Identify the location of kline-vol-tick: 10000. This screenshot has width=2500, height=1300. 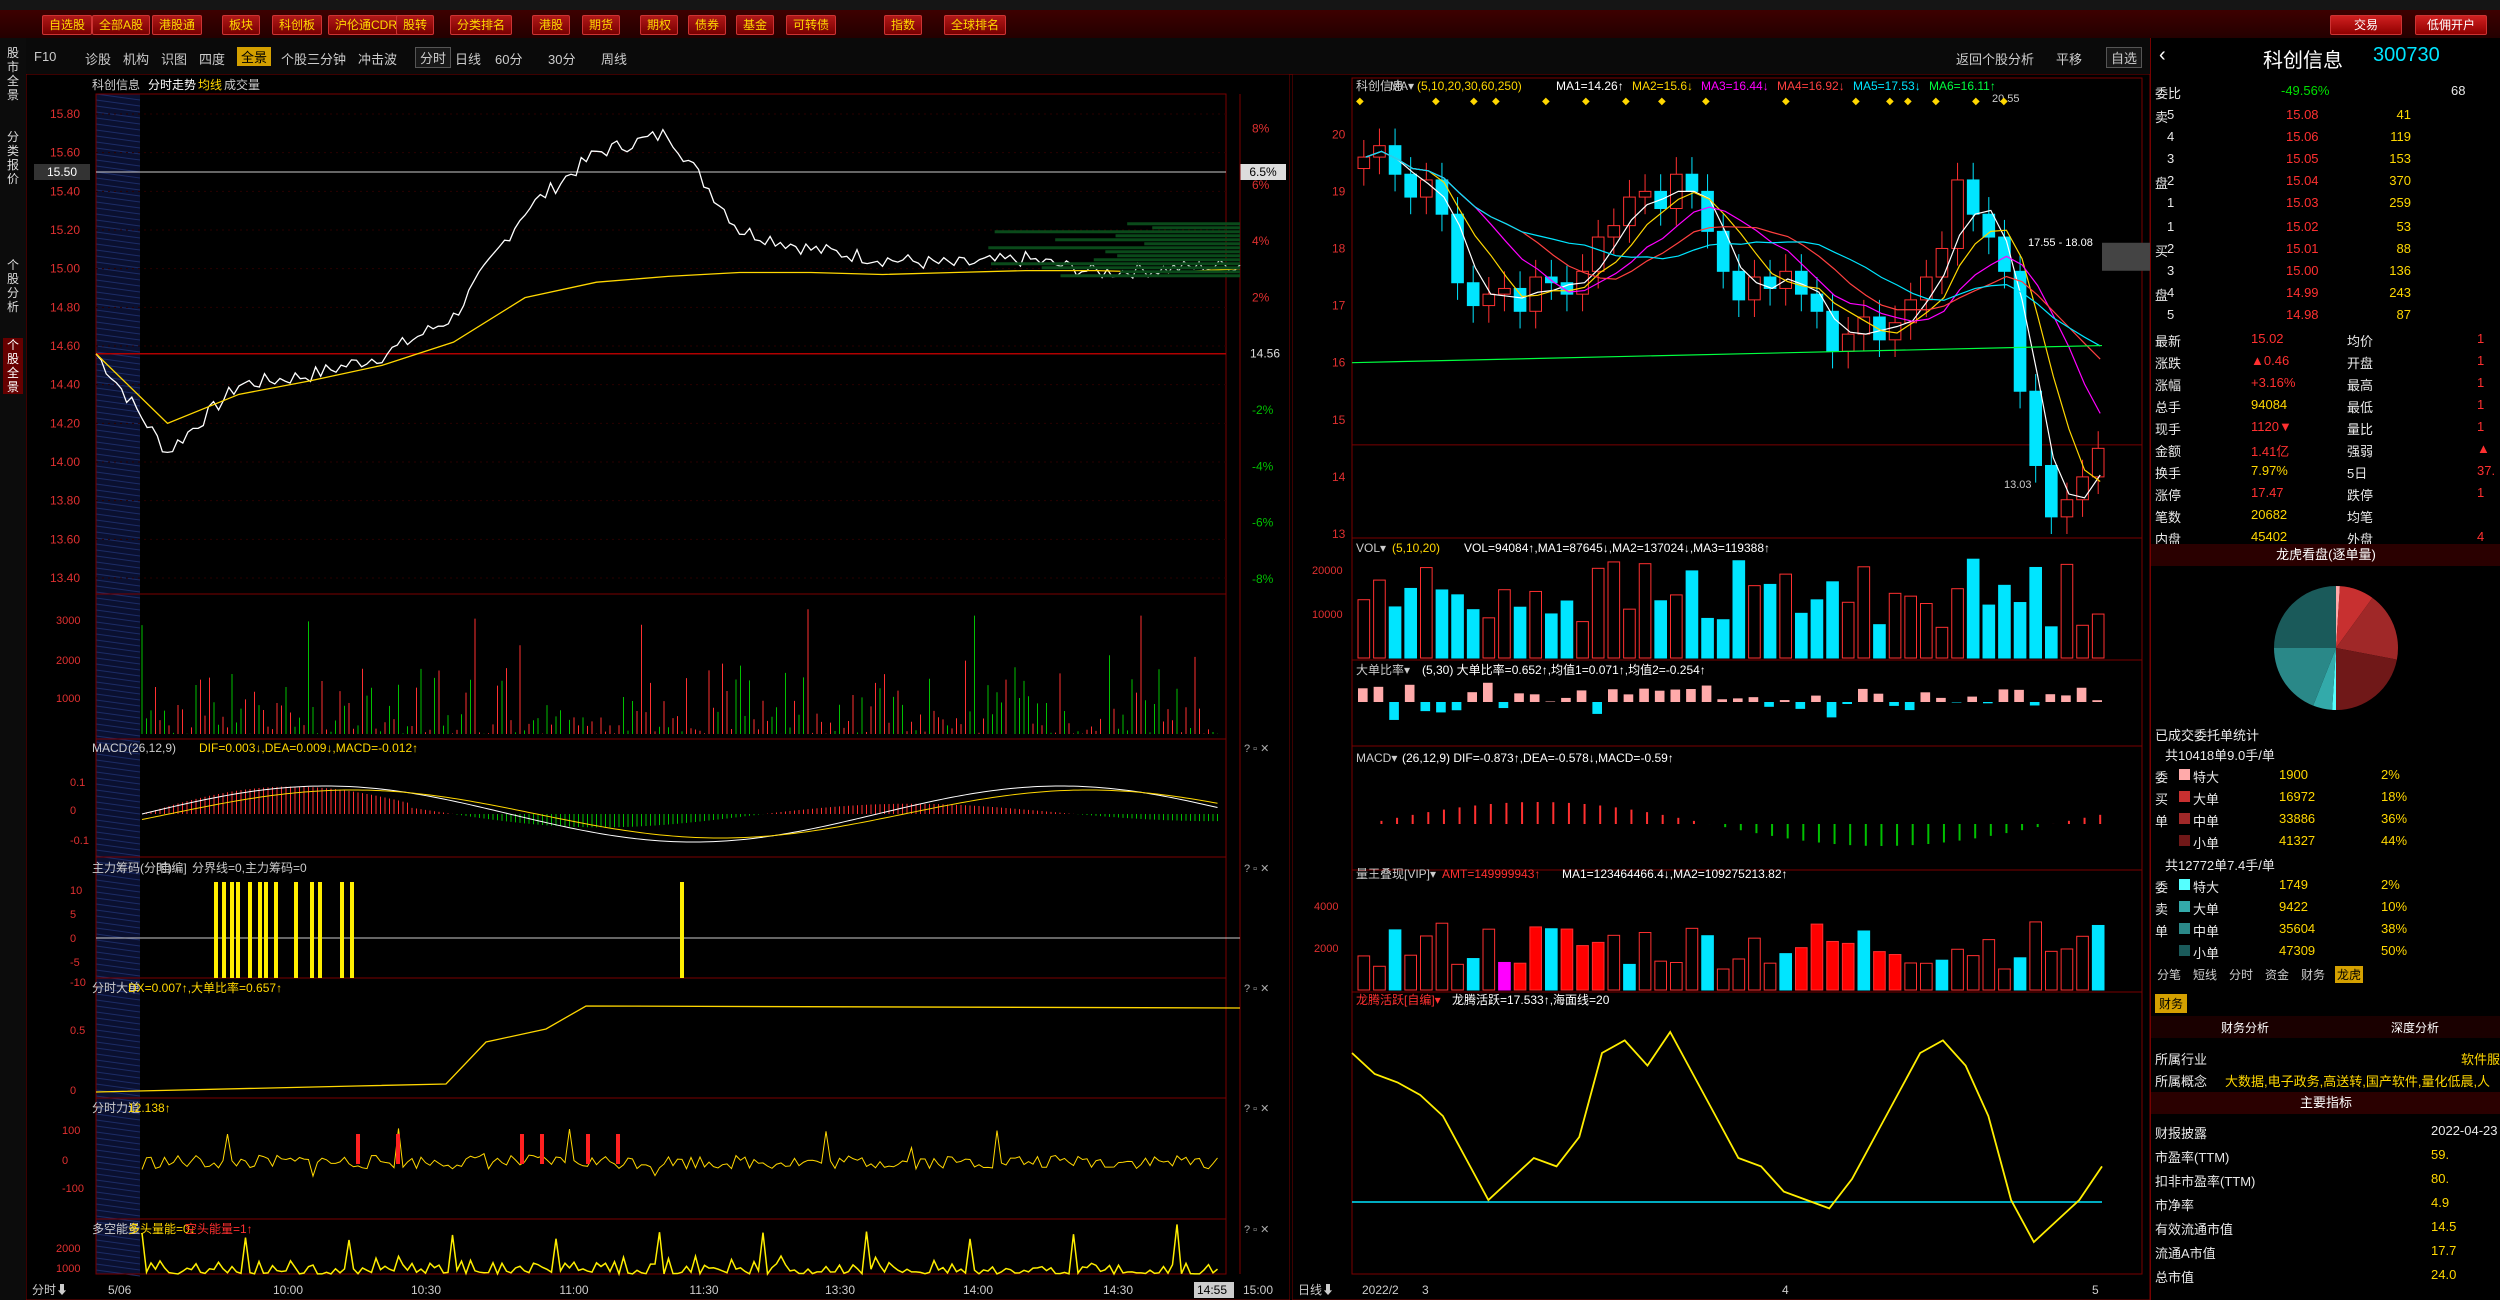
(1327, 615).